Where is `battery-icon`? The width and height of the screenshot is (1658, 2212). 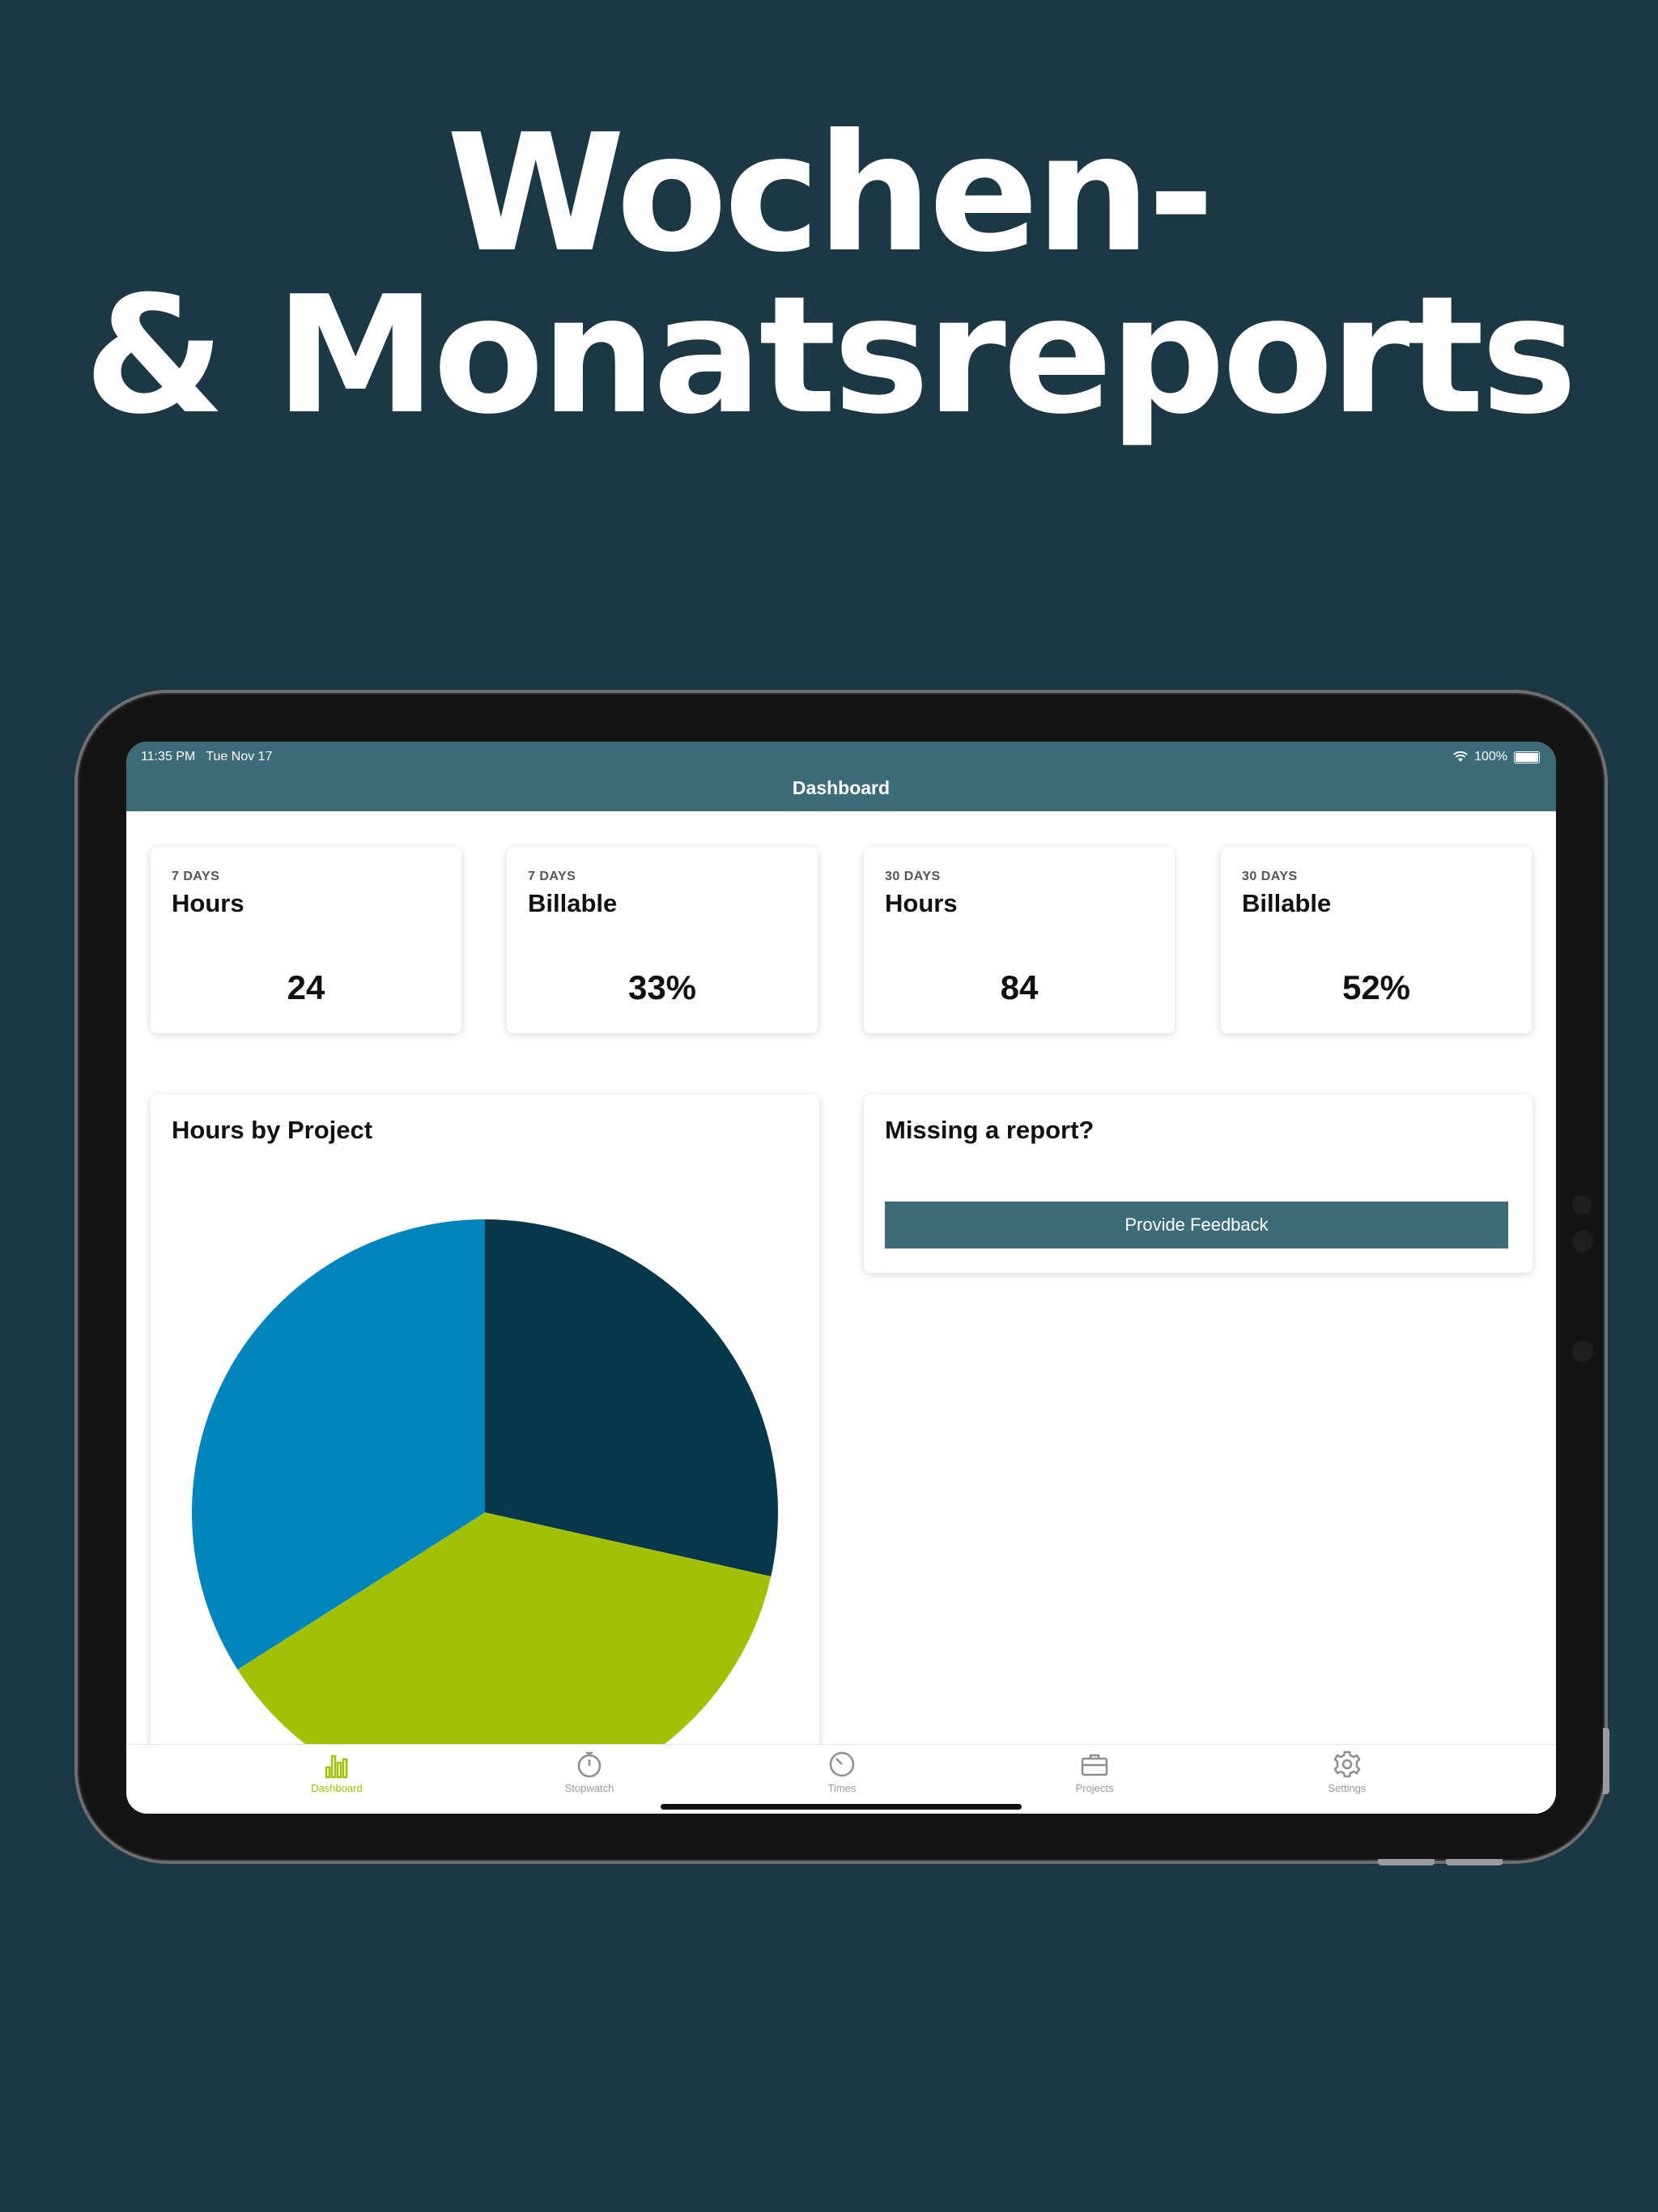 battery-icon is located at coordinates (1527, 758).